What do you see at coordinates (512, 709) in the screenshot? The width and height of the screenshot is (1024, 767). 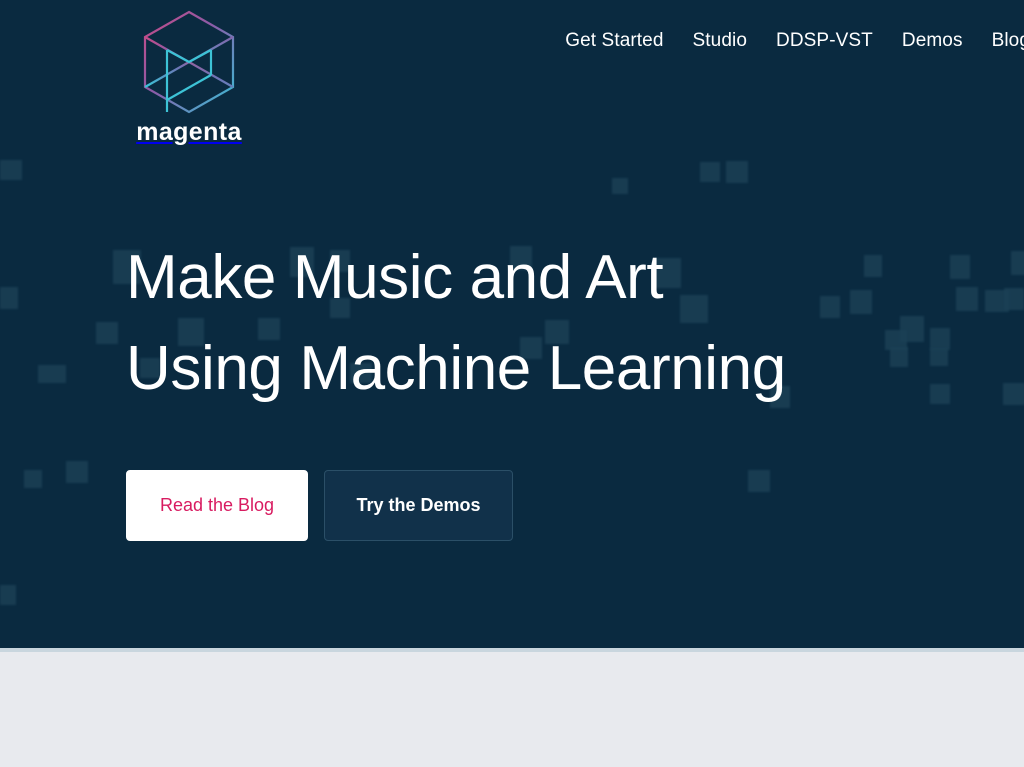 I see `lower-section` at bounding box center [512, 709].